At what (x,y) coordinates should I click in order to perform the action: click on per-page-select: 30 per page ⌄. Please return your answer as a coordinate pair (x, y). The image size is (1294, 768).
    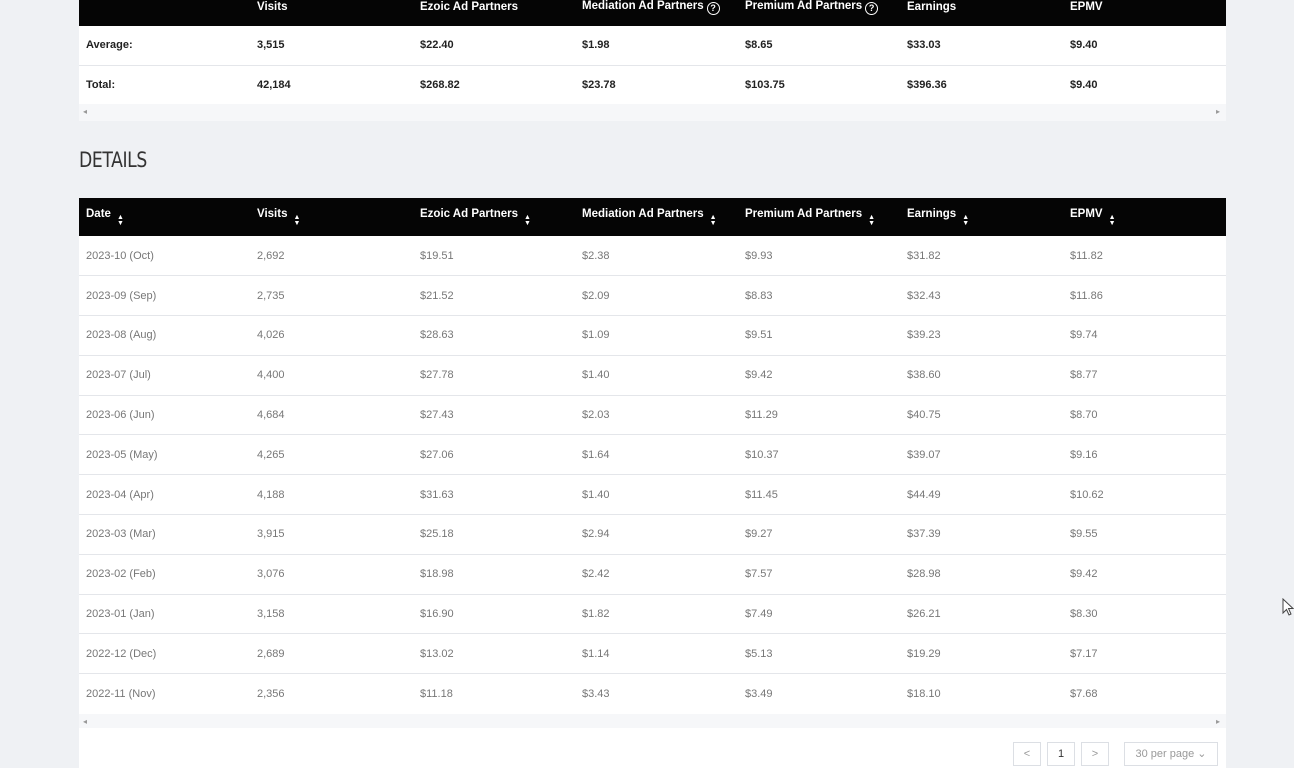
    Looking at the image, I should click on (1171, 754).